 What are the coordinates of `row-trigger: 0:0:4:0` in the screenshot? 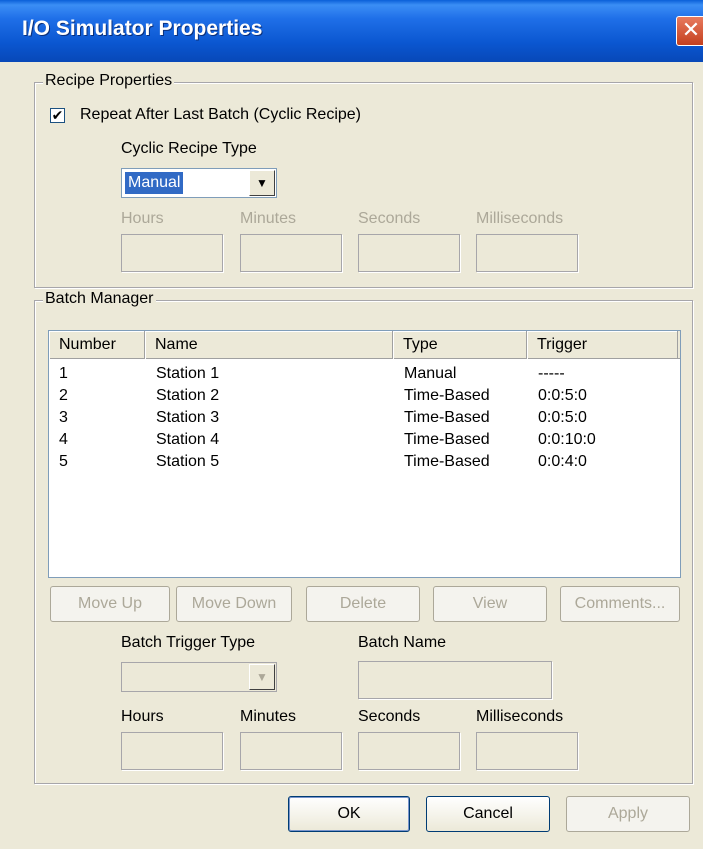 It's located at (562, 461).